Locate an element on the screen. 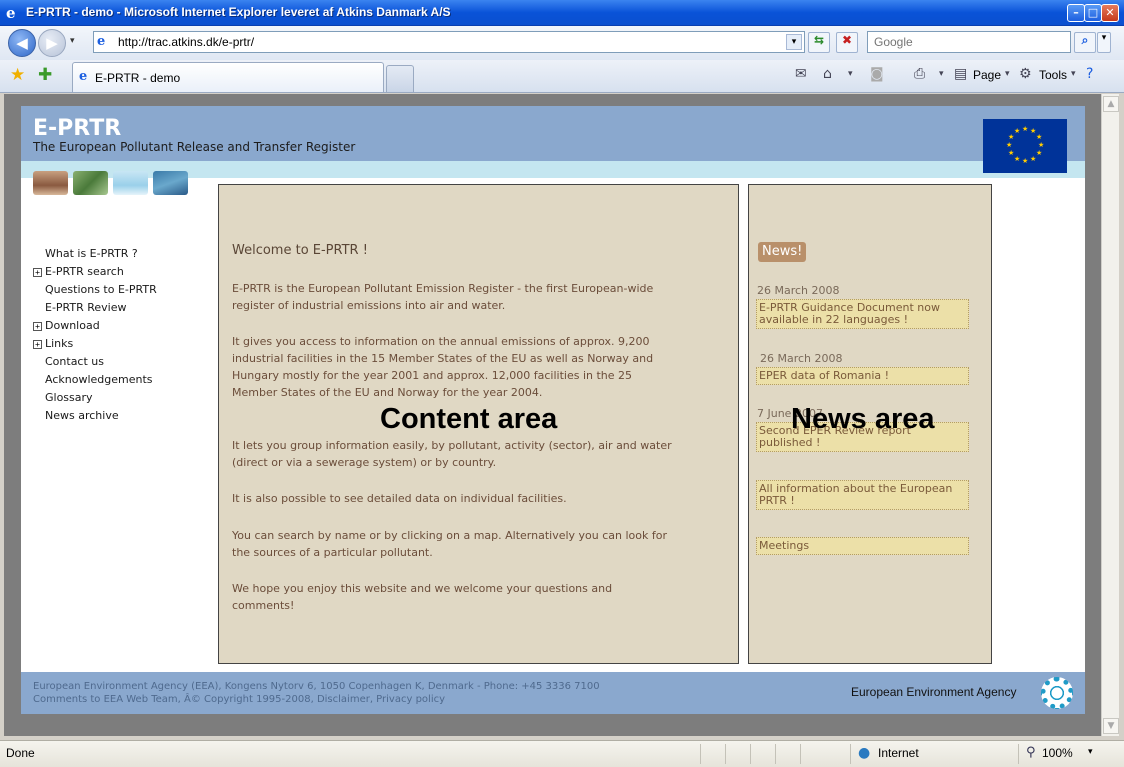  news-item: Meetings is located at coordinates (862, 546).